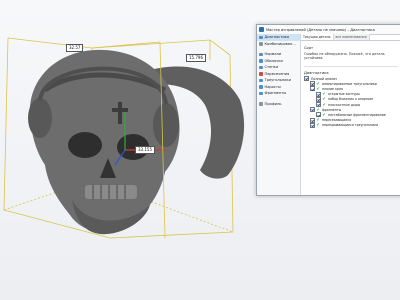 This screenshot has width=400, height=300. What do you see at coordinates (344, 94) in the screenshot?
I see `row-label: открытые контуры` at bounding box center [344, 94].